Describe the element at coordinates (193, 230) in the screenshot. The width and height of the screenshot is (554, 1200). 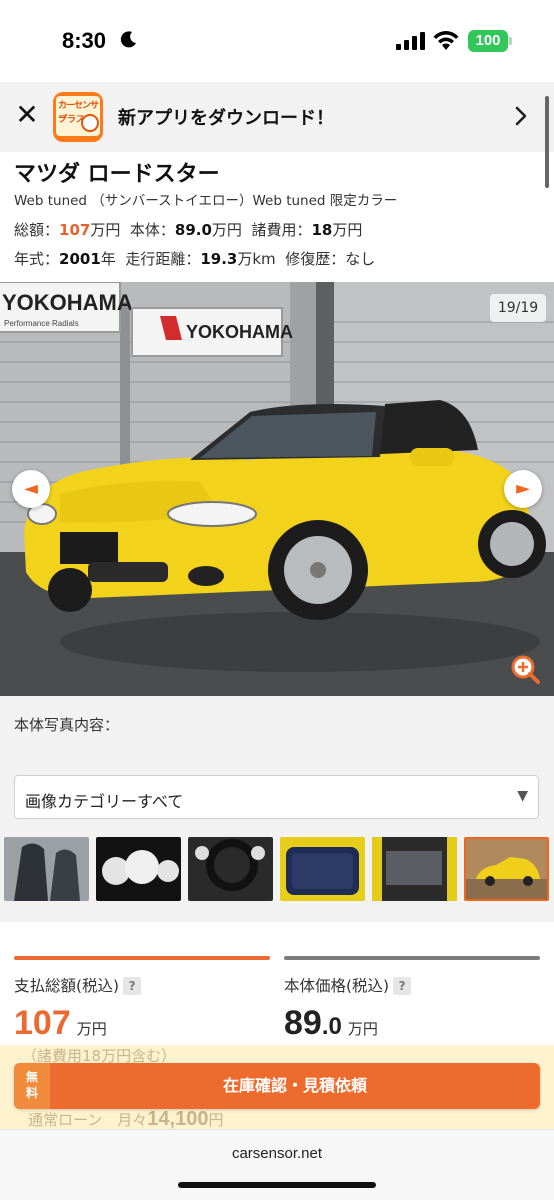
I see `body-price: 89.0` at that location.